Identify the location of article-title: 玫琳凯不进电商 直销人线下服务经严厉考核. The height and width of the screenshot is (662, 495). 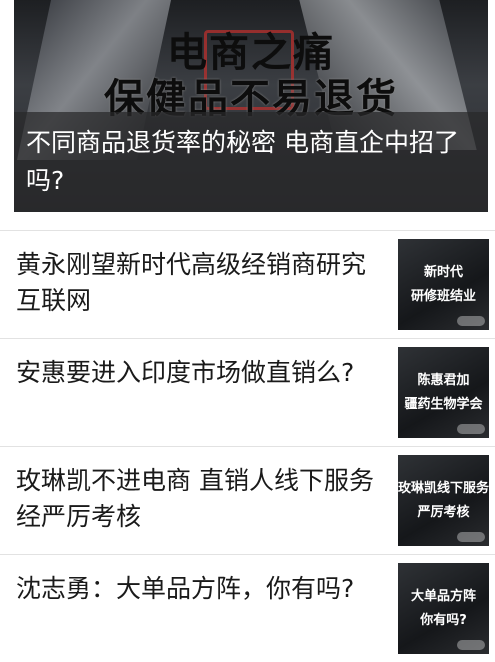
(195, 498).